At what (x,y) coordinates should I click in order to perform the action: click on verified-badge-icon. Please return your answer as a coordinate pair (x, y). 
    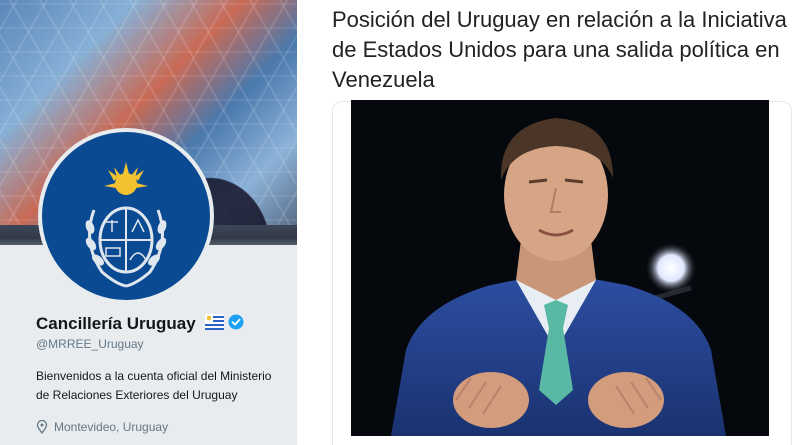
    Looking at the image, I should click on (236, 322).